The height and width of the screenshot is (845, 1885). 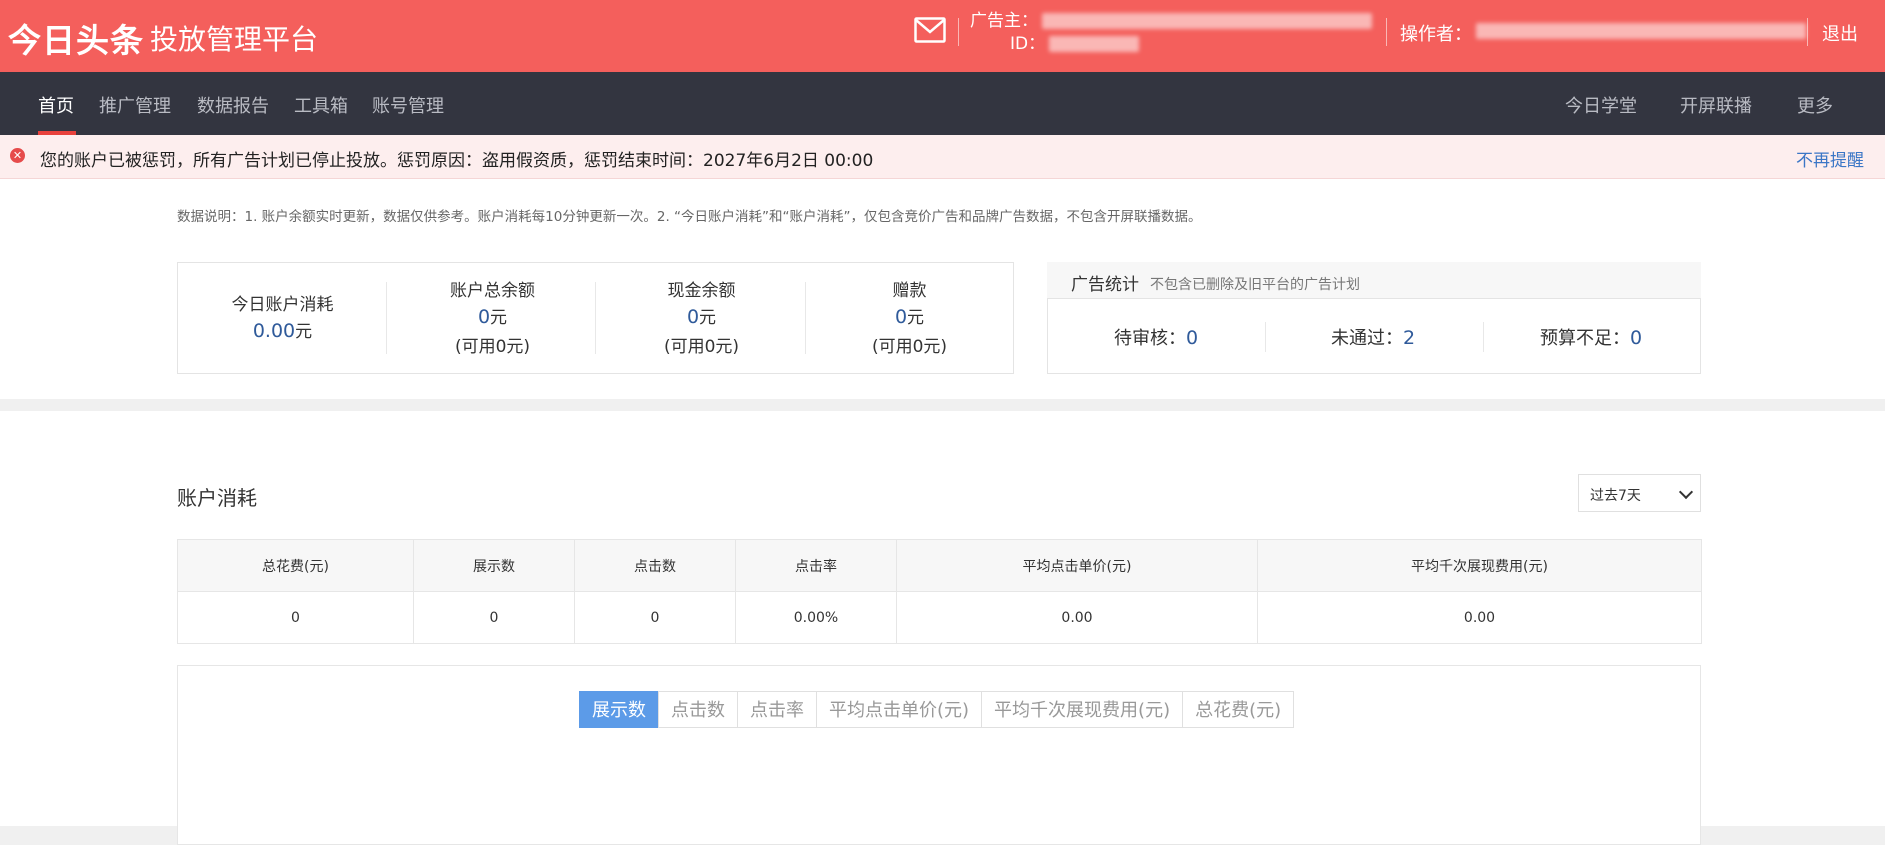 I want to click on gift-balance-label: 赠款, so click(x=909, y=291).